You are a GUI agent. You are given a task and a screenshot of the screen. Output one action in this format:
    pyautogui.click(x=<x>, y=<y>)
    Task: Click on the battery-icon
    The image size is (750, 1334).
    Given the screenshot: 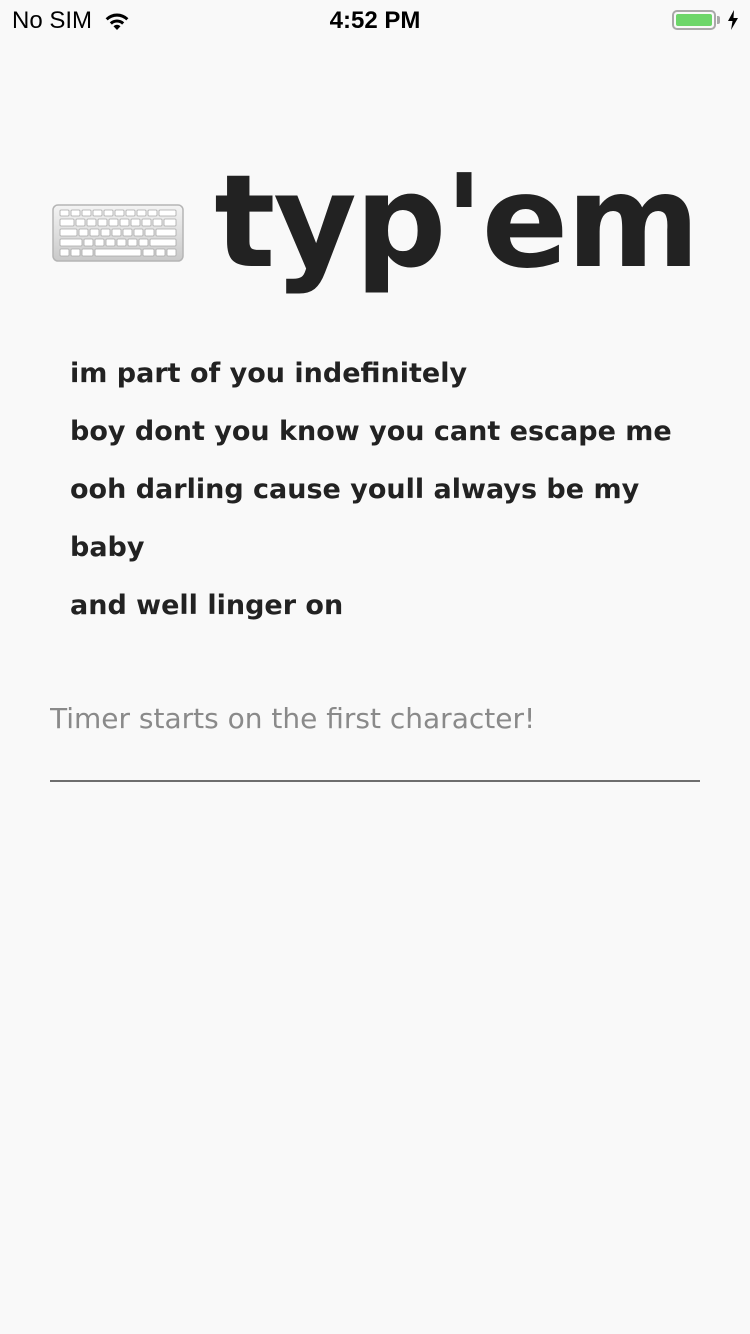 What is the action you would take?
    pyautogui.click(x=694, y=20)
    